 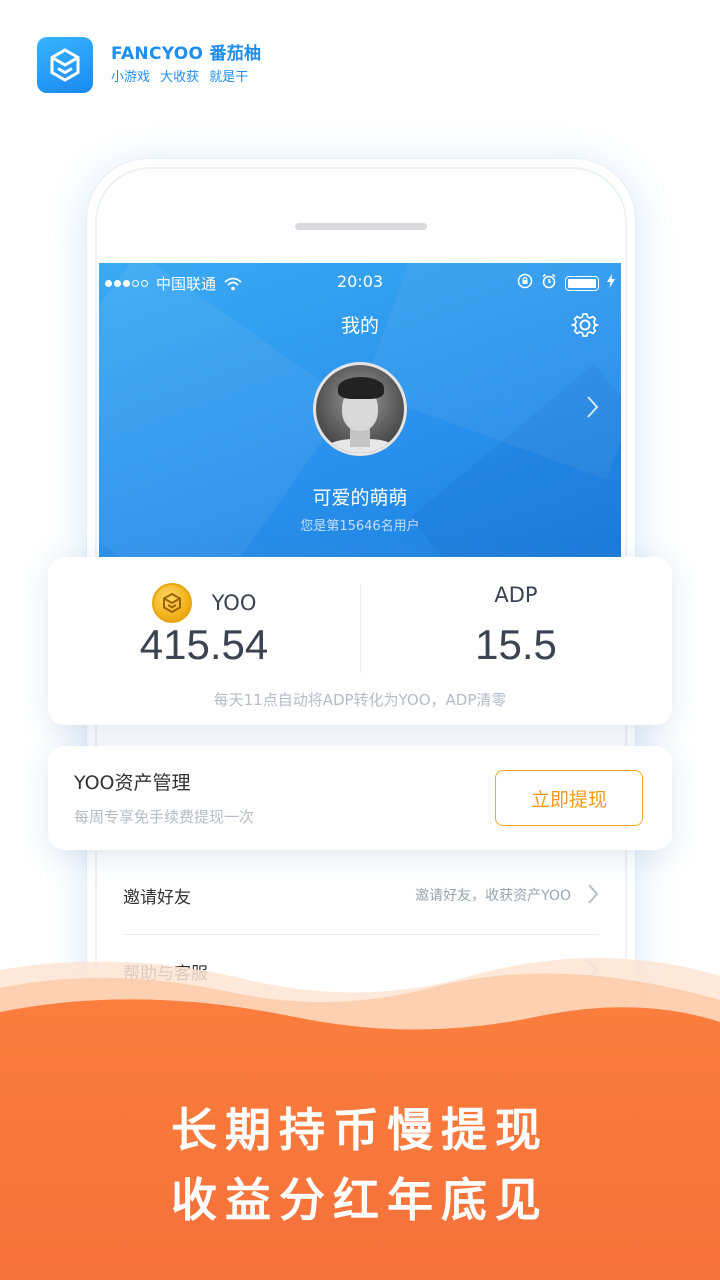 I want to click on adp-value: 15.5, so click(x=516, y=644).